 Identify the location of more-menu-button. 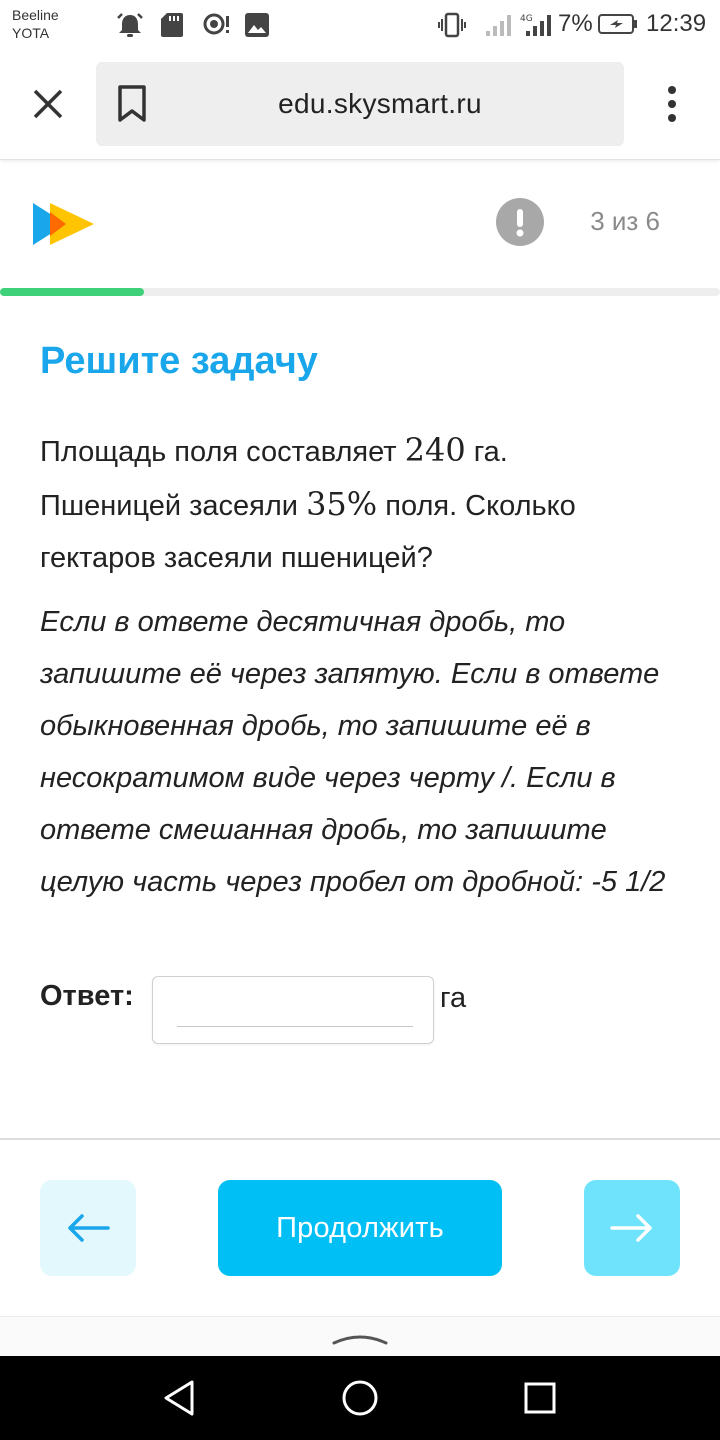
(672, 104).